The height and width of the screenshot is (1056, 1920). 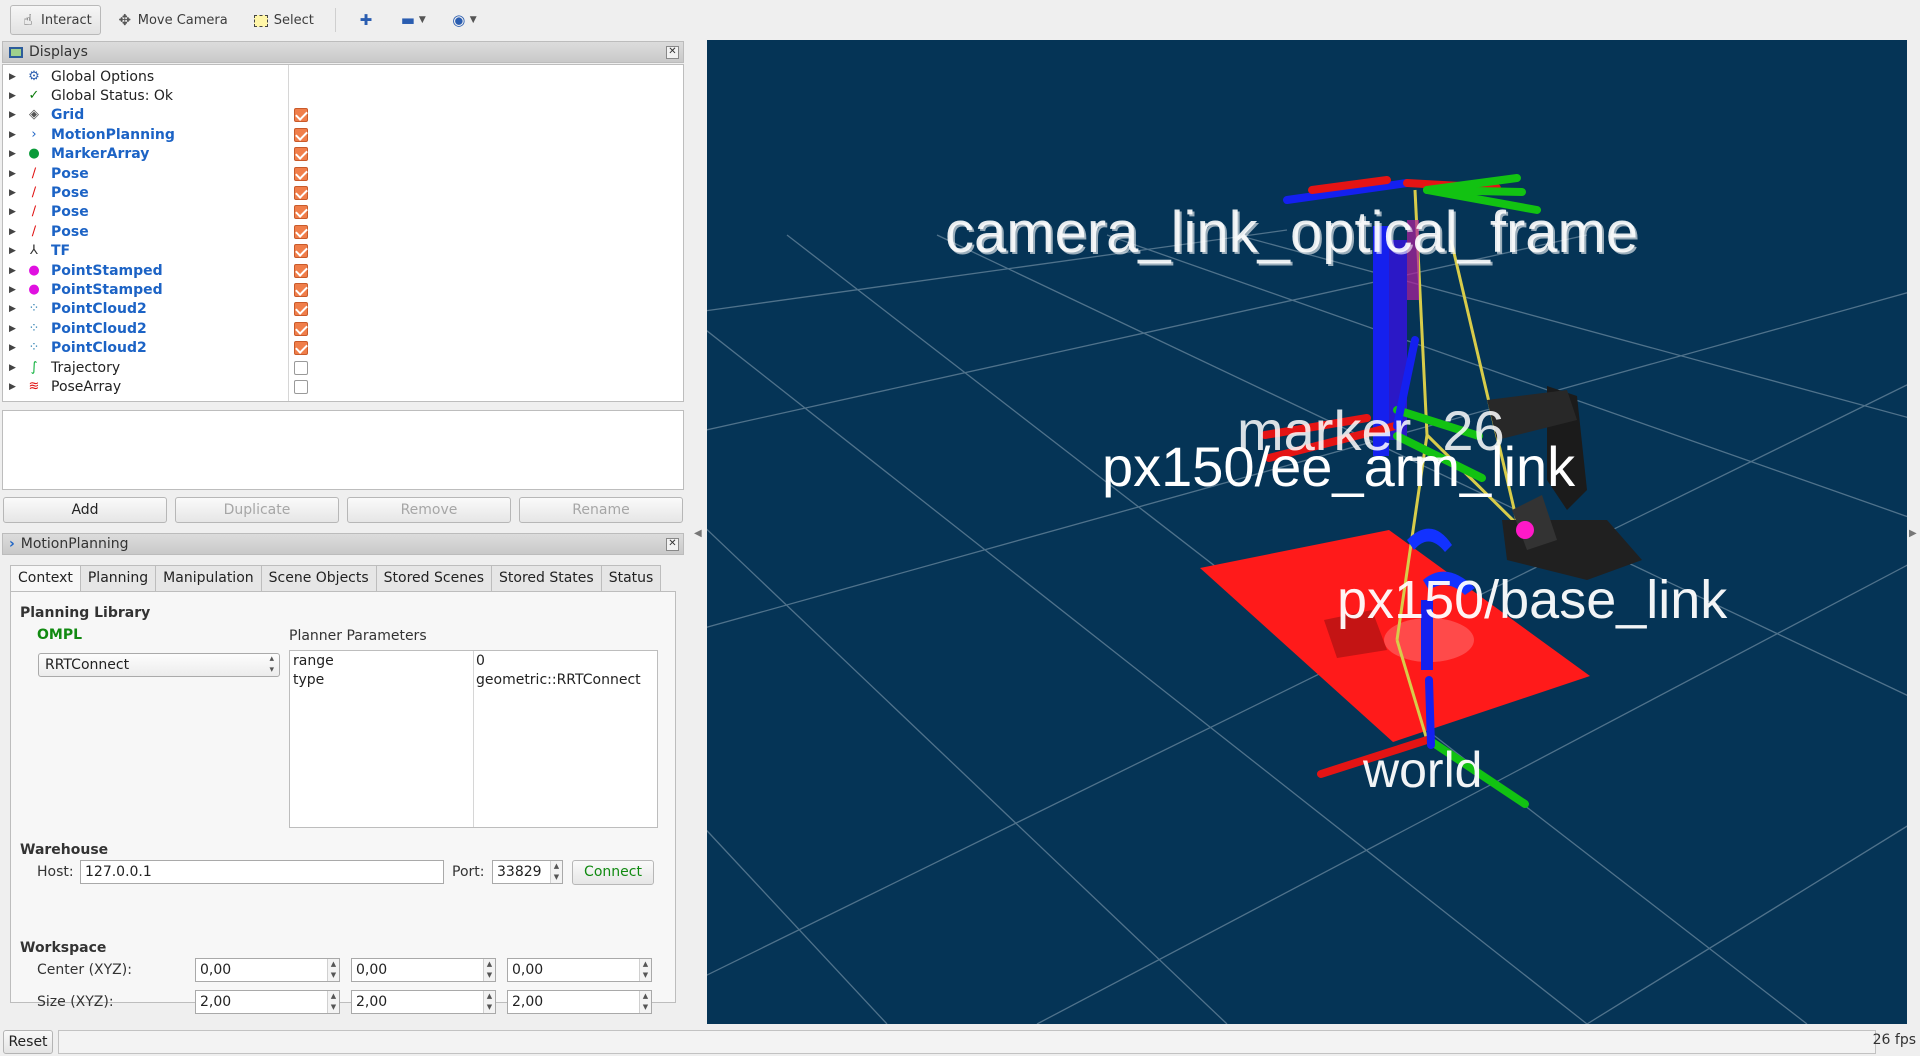 What do you see at coordinates (85, 510) in the screenshot?
I see `add-display-button: Add` at bounding box center [85, 510].